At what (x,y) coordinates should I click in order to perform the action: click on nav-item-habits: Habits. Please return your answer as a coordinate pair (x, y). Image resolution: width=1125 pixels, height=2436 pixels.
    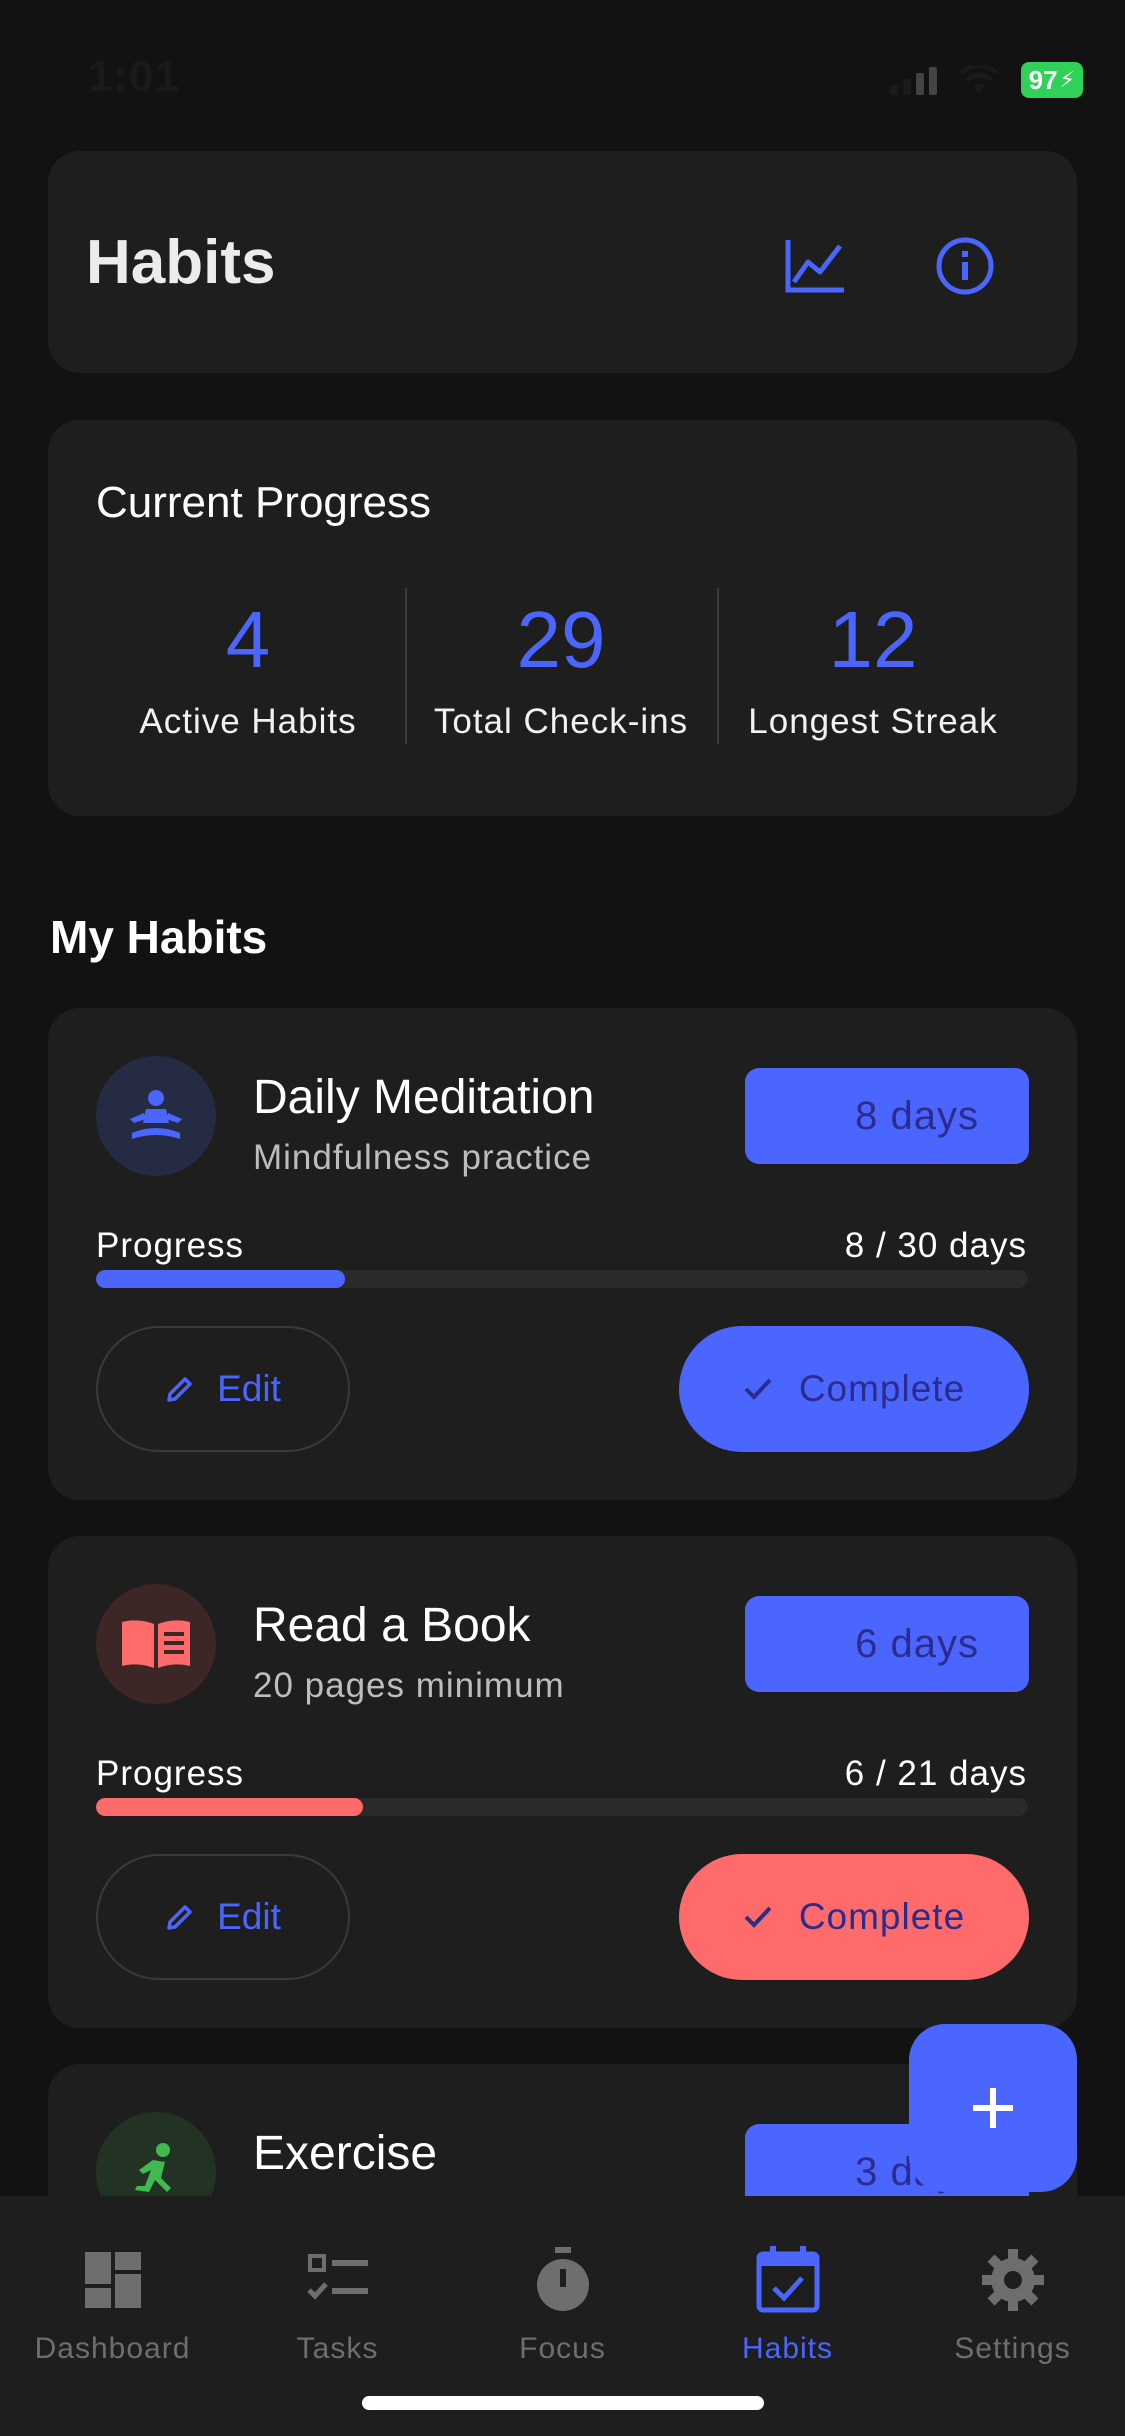
    Looking at the image, I should click on (787, 2303).